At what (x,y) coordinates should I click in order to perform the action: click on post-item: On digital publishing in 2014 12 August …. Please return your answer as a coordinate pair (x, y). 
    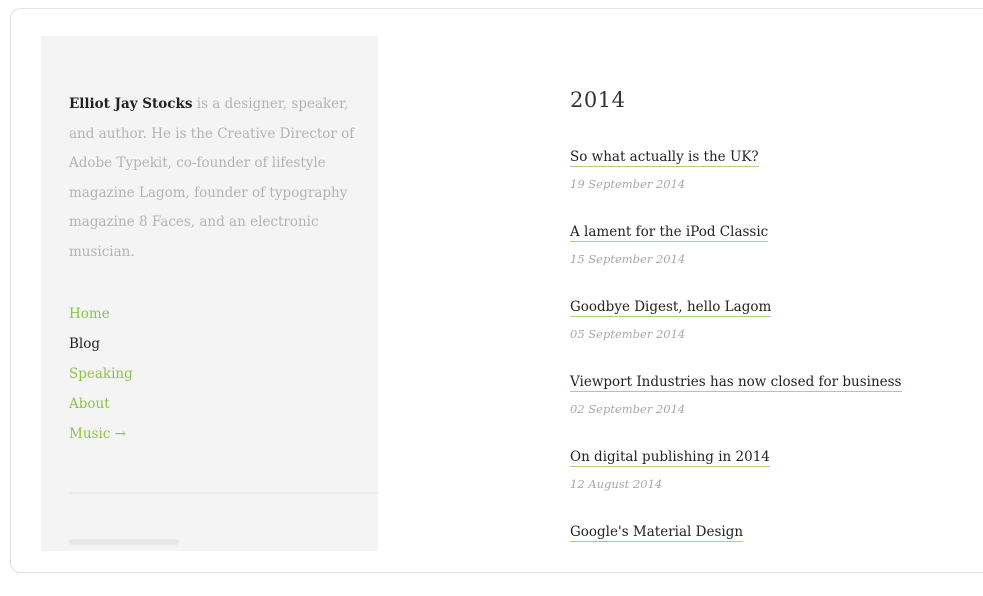
    Looking at the image, I should click on (736, 483).